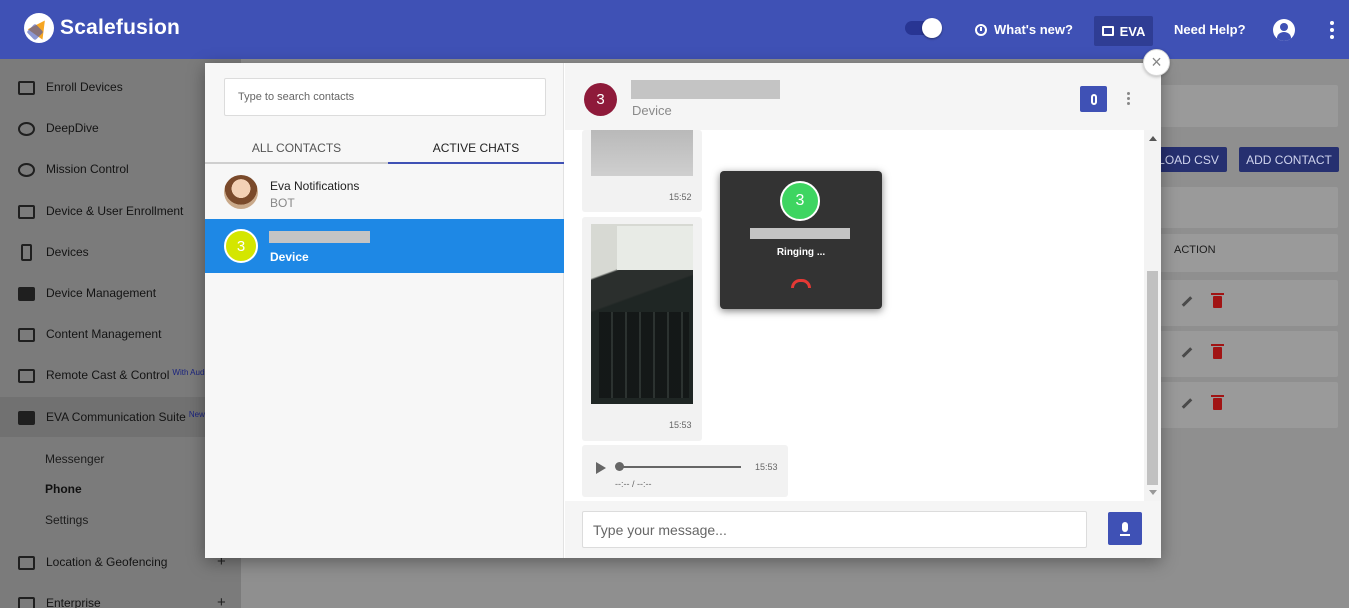 The width and height of the screenshot is (1349, 608). I want to click on call-avatar: 3, so click(800, 201).